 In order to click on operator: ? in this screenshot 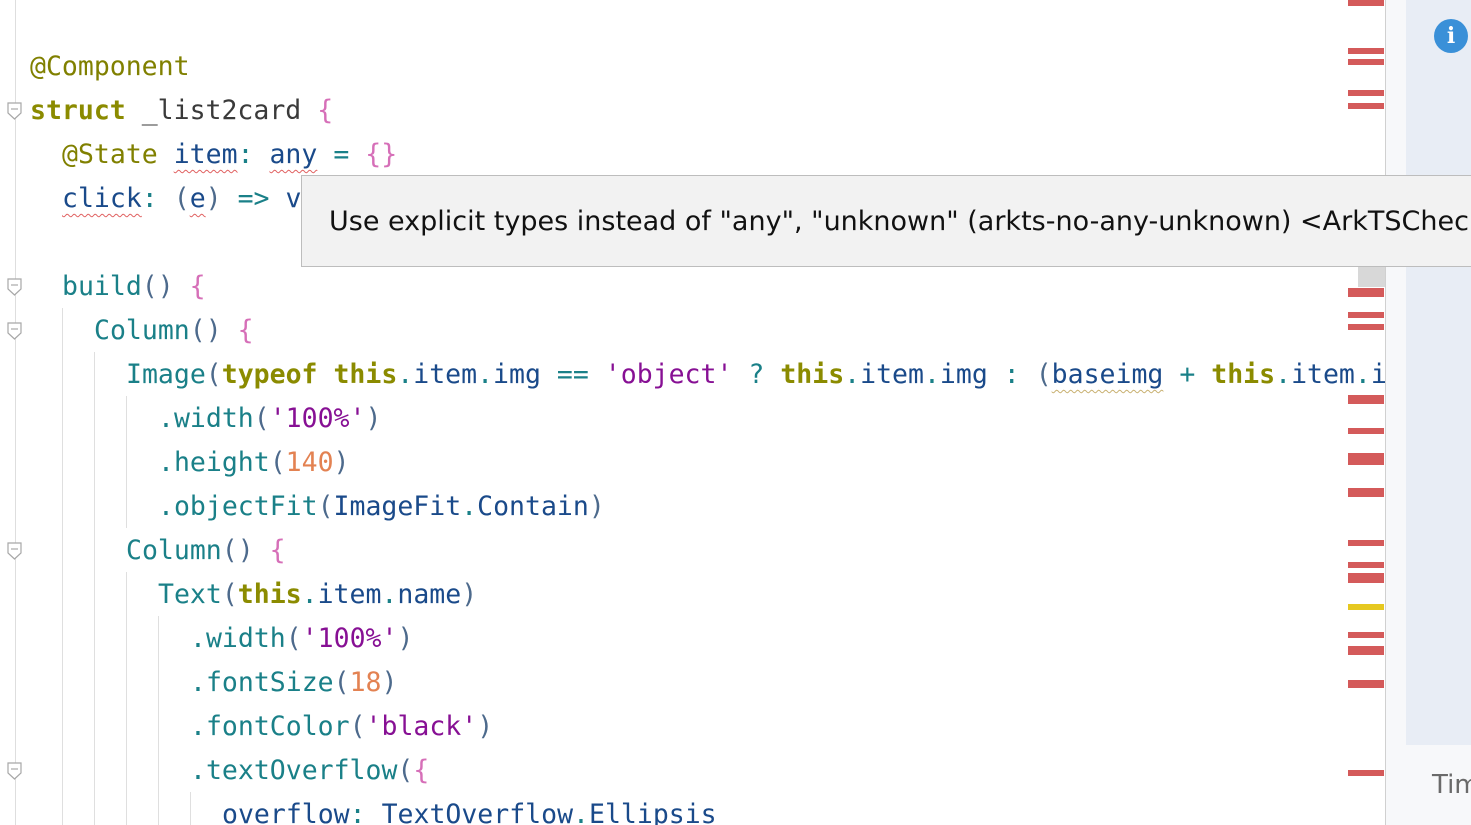, I will do `click(756, 374)`.